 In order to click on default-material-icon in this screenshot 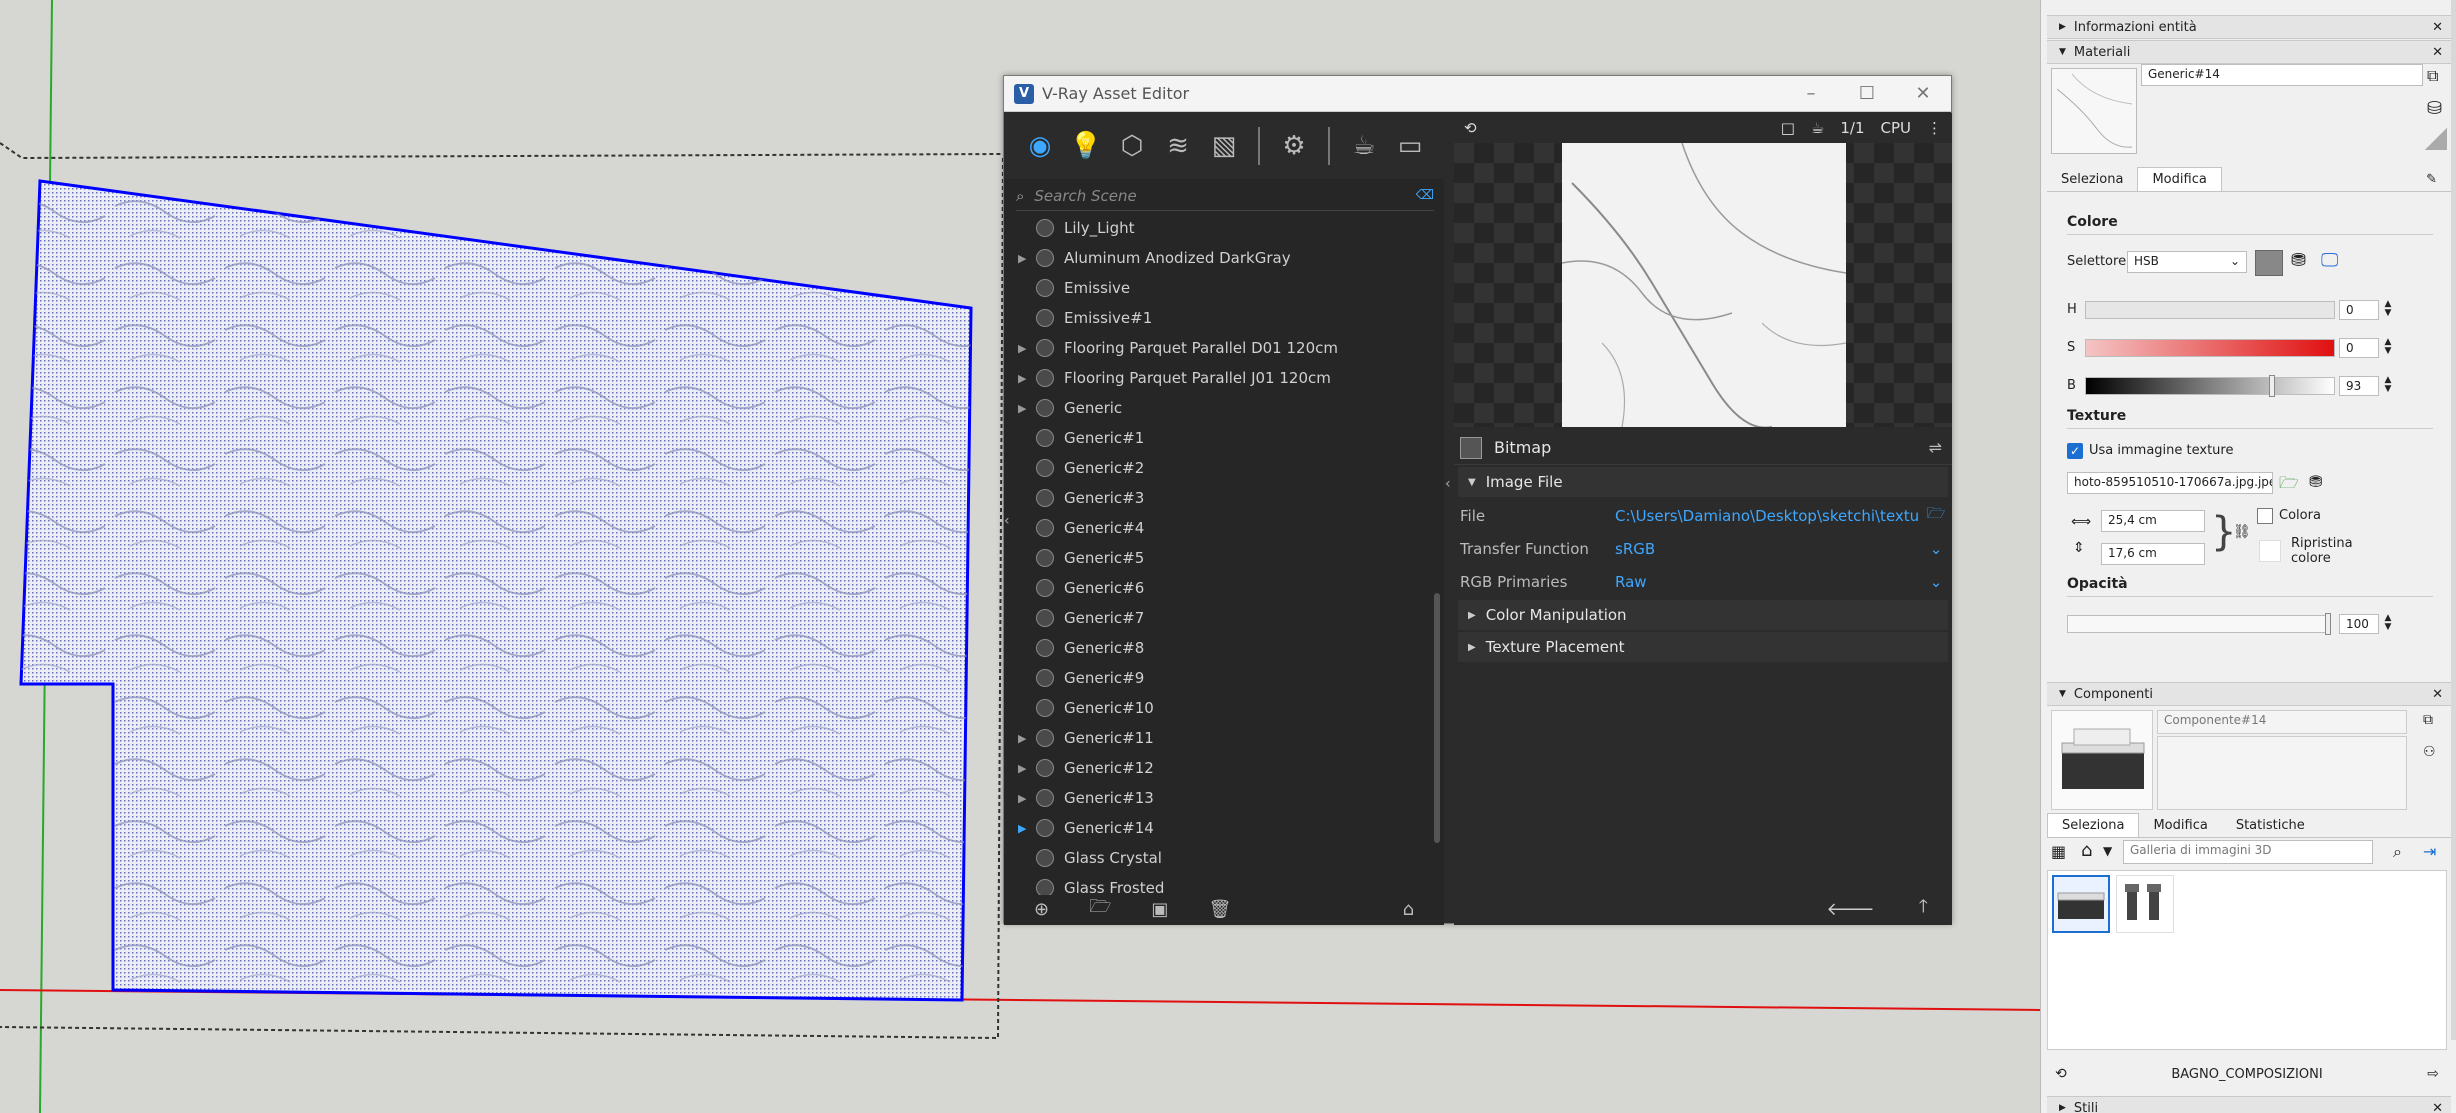, I will do `click(2436, 139)`.